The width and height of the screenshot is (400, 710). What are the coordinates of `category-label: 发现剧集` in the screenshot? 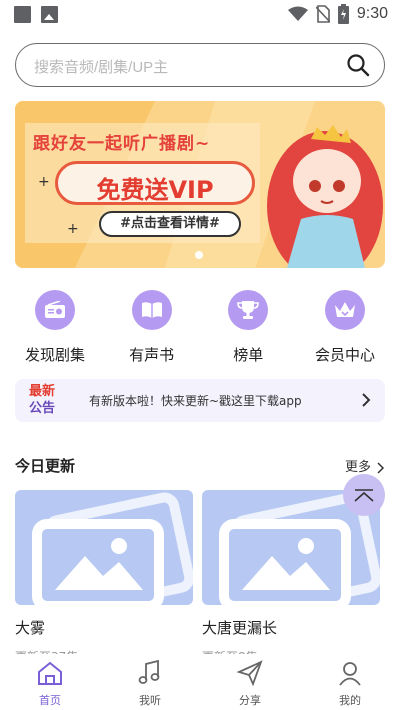 It's located at (54, 355).